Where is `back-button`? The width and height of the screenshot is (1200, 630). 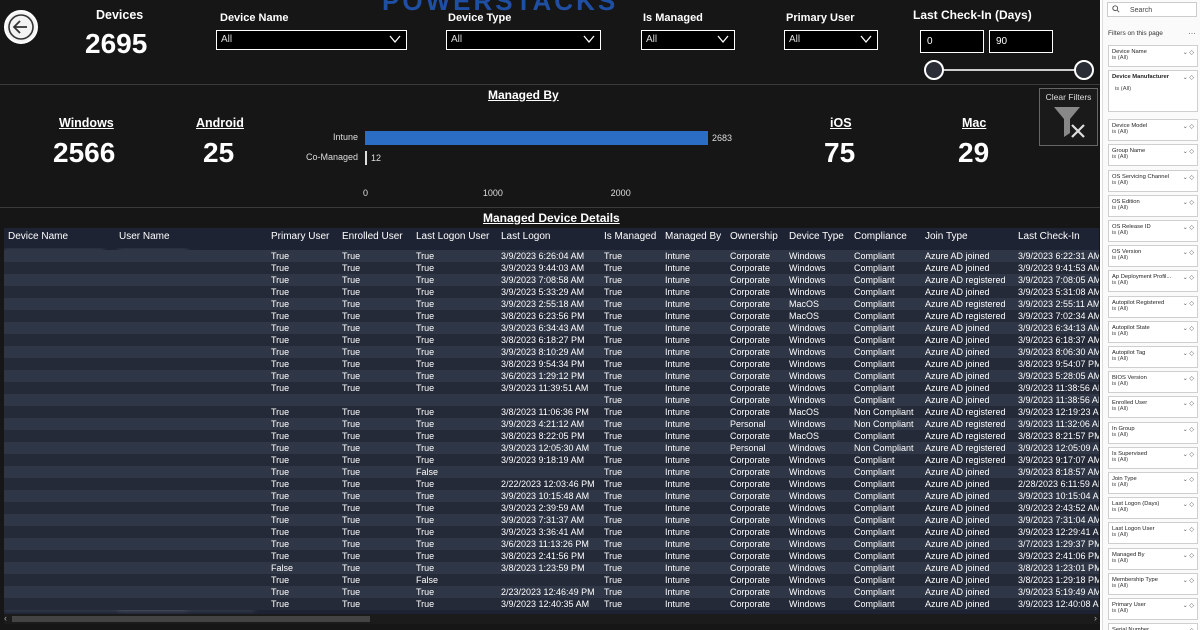 back-button is located at coordinates (21, 27).